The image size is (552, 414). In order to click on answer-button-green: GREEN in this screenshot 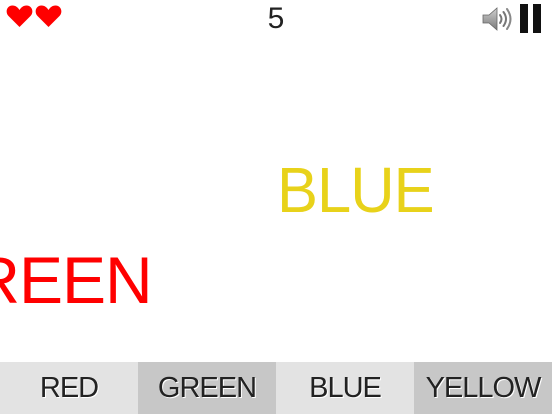, I will do `click(207, 388)`.